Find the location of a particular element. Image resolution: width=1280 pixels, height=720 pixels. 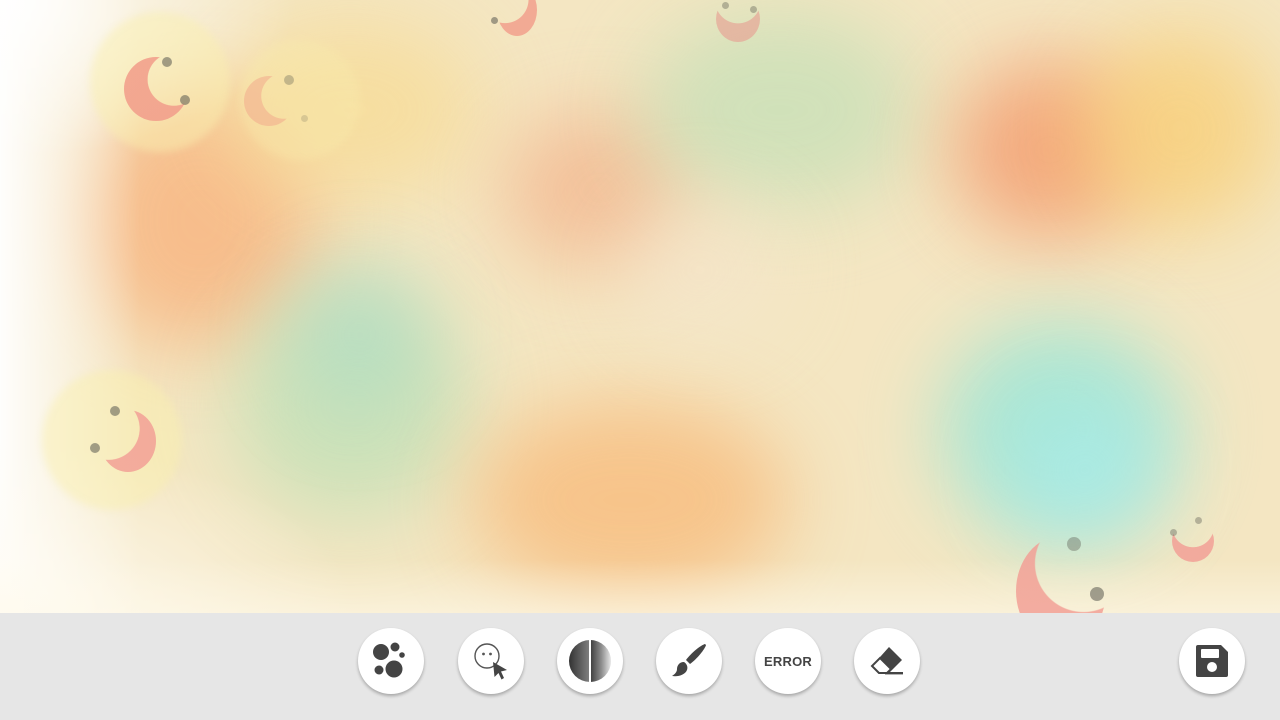

gradient-circle-icon is located at coordinates (590, 661).